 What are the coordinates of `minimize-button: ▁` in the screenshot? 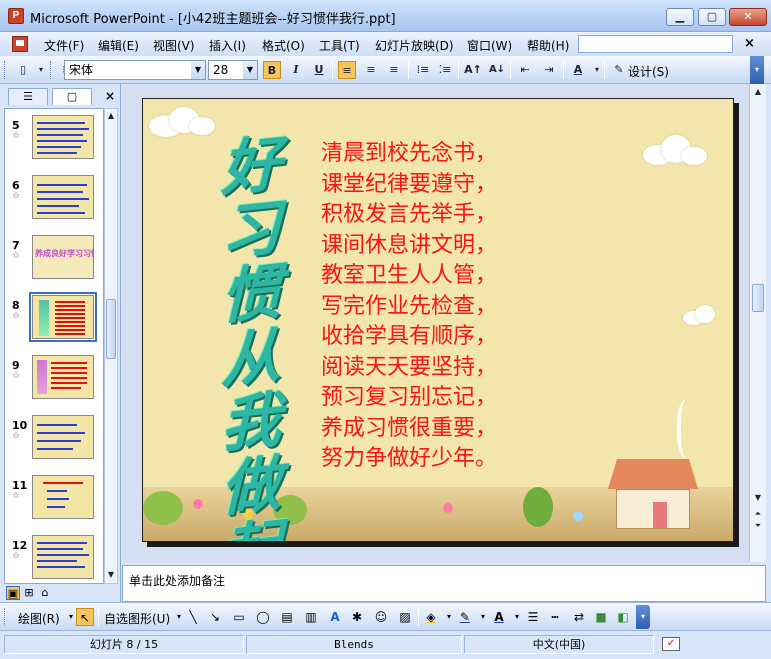 It's located at (680, 17).